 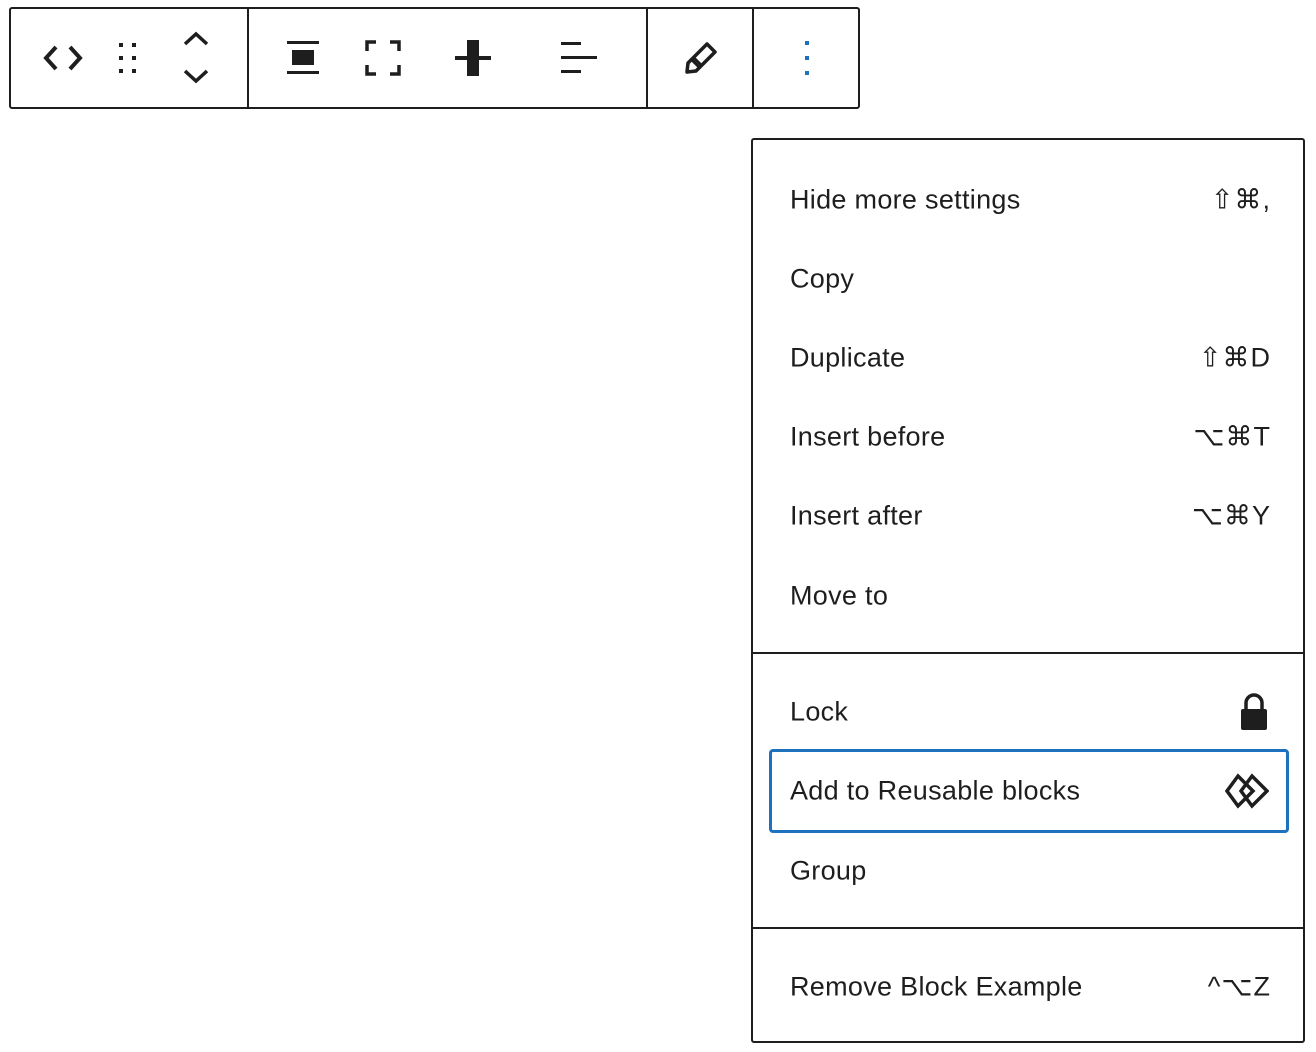 I want to click on menu-item-label: Copy, so click(x=822, y=278).